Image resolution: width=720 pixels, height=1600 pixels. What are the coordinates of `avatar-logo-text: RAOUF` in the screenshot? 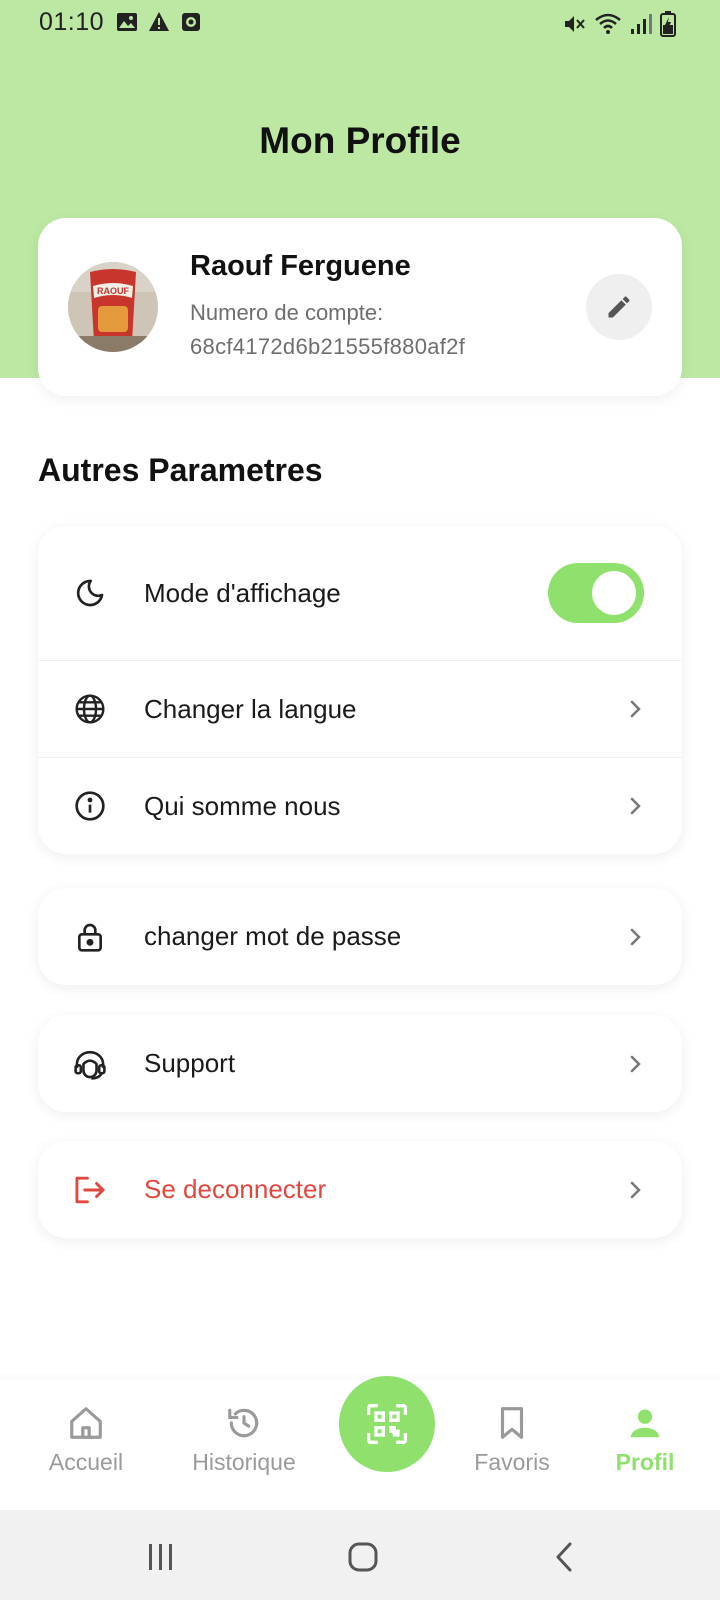 It's located at (113, 291).